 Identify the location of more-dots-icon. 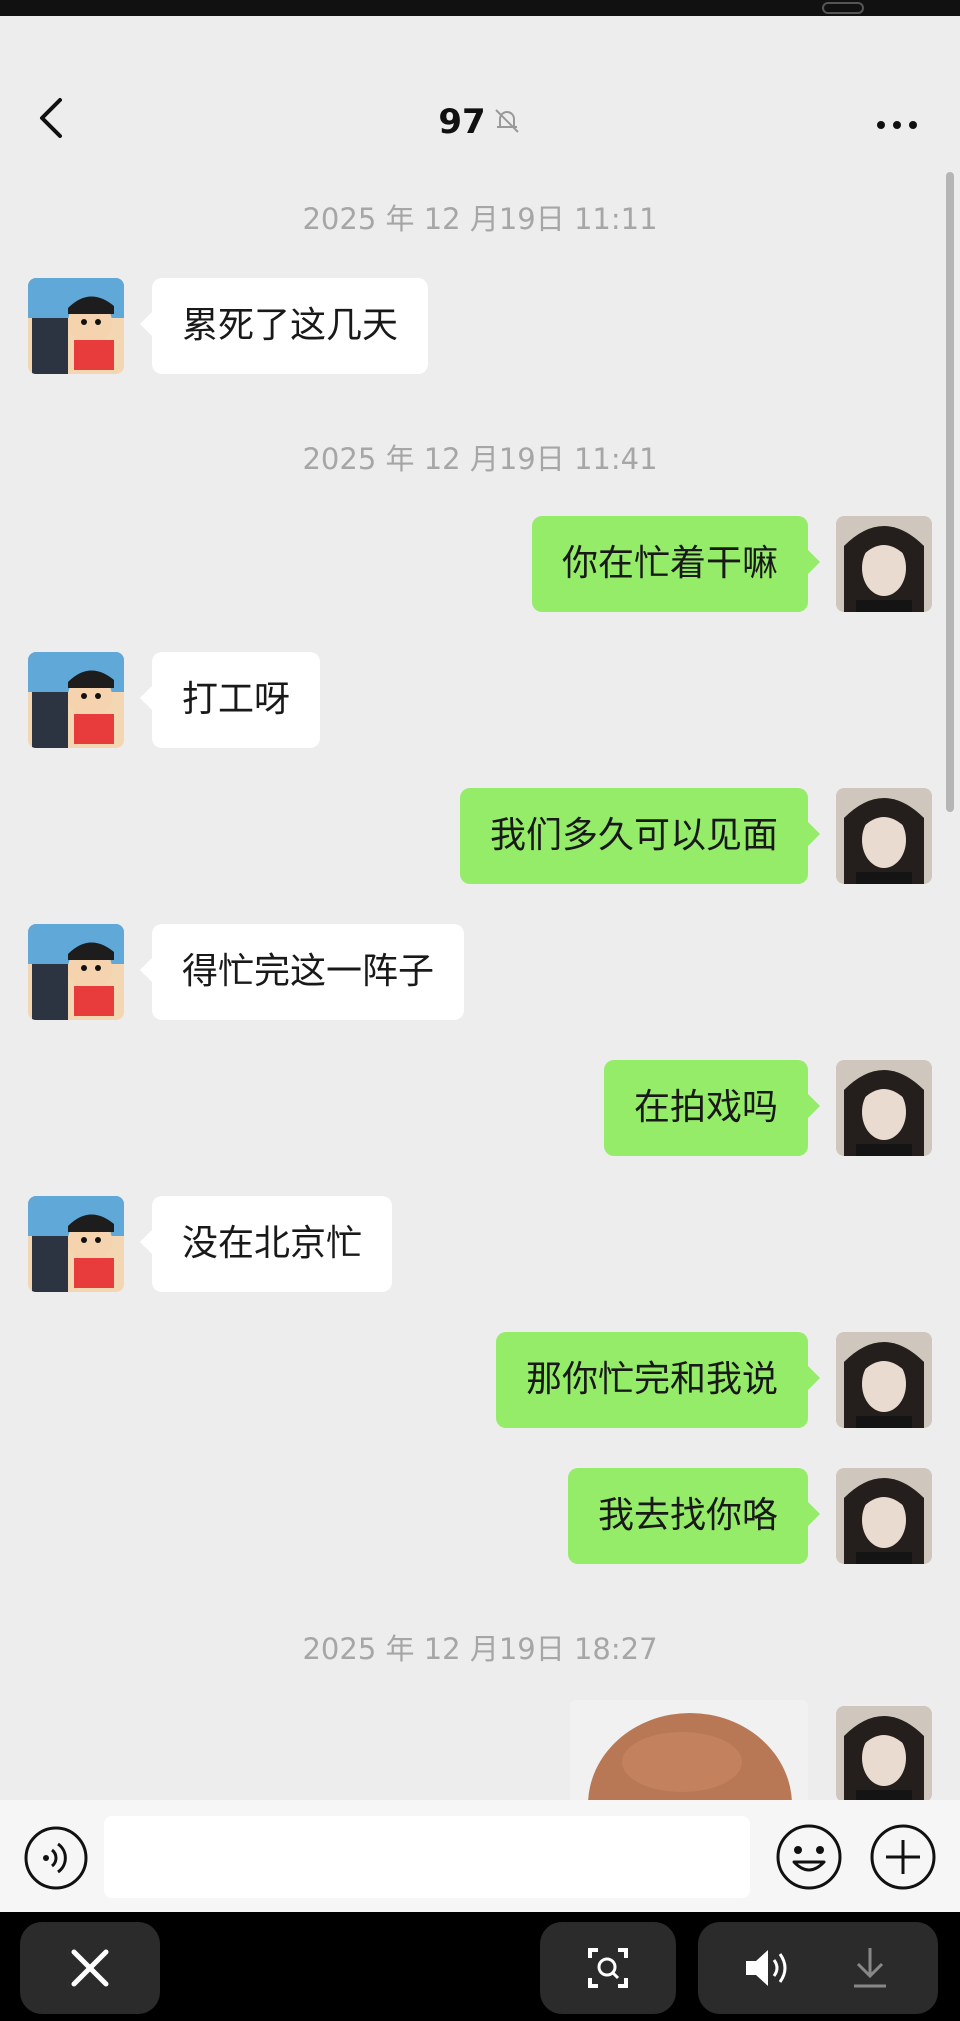
(897, 125).